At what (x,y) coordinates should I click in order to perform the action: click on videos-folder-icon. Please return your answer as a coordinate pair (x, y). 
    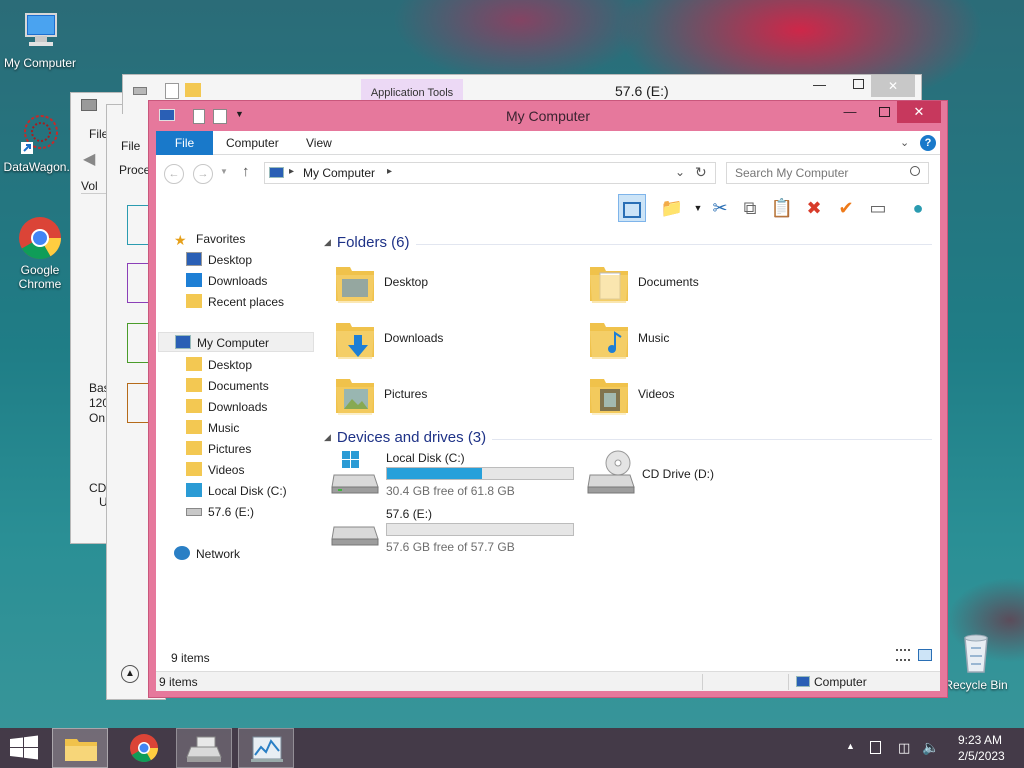
    Looking at the image, I should click on (609, 397).